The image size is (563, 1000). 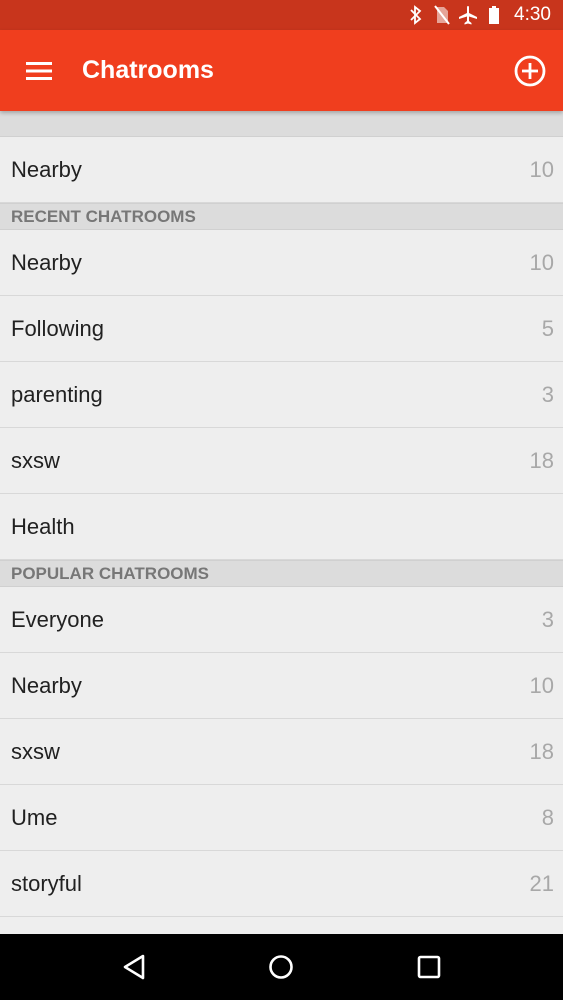 I want to click on chatroom-name: storyful, so click(x=46, y=883).